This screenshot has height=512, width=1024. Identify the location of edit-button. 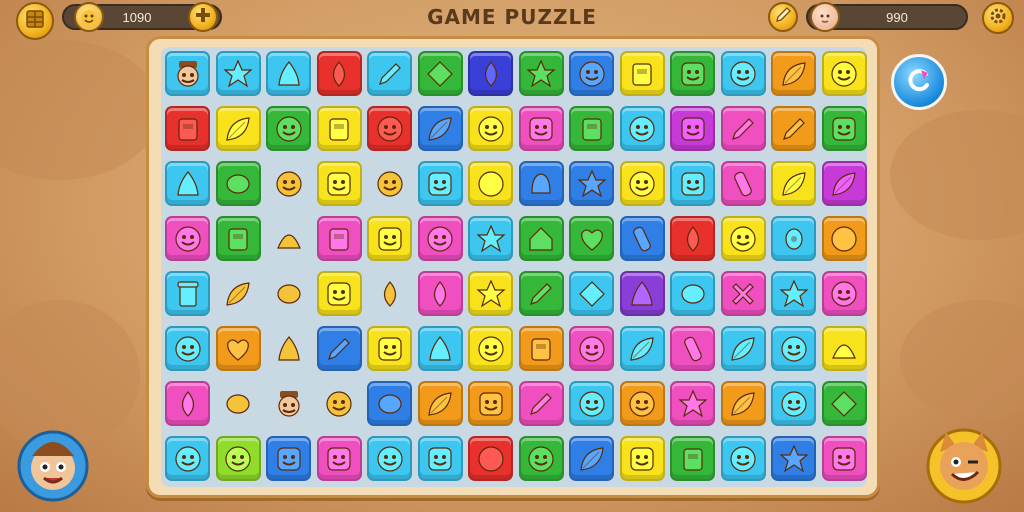
(783, 17).